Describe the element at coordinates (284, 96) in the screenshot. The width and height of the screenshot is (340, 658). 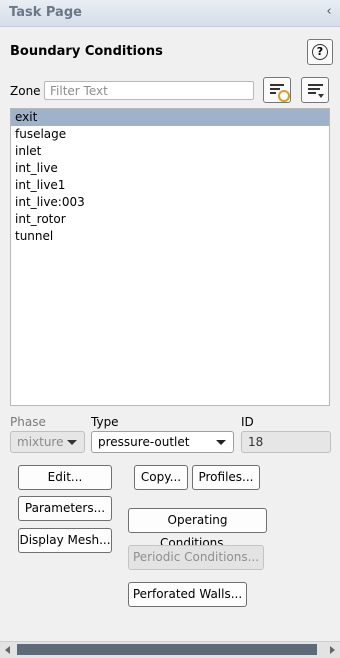
I see `gear-icon` at that location.